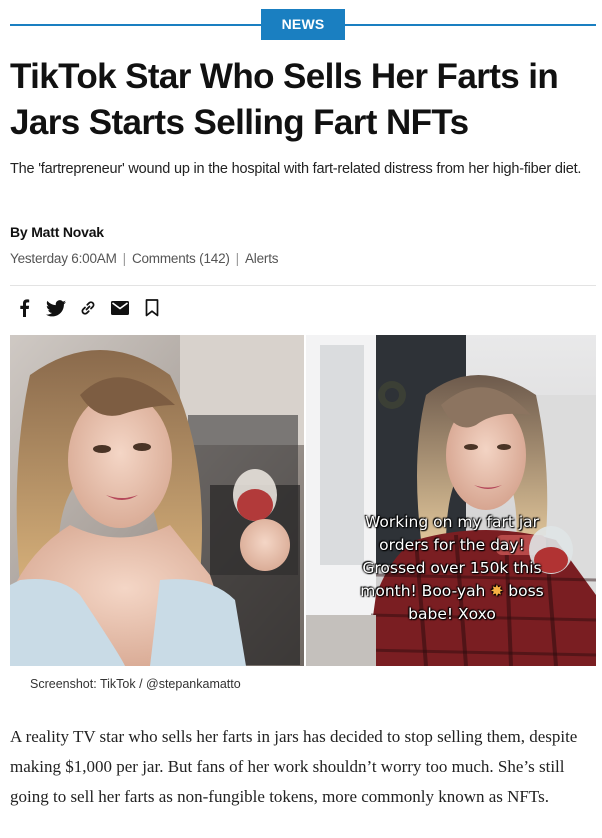  I want to click on category-badge: NEWS, so click(303, 24).